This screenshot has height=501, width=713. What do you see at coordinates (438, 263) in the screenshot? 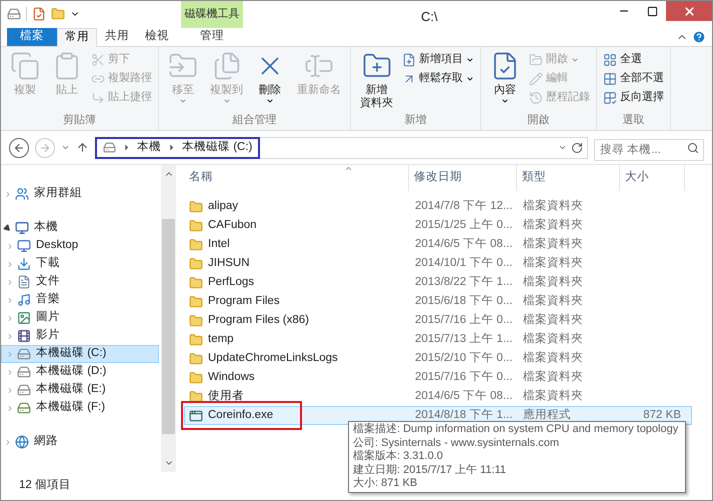
I see `file-row: JIHSUN 2014/10/1 下午 0... 檔案資料夾` at bounding box center [438, 263].